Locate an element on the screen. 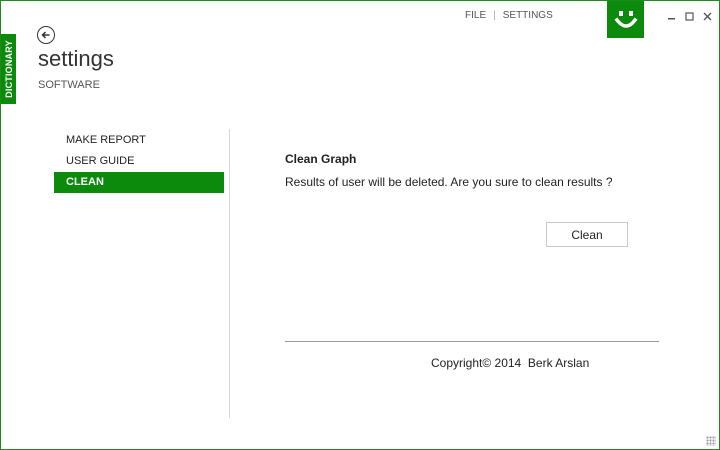 The image size is (720, 450). settings-nav: MAKE REPORT USER GUIDE CLEAN is located at coordinates (139, 161).